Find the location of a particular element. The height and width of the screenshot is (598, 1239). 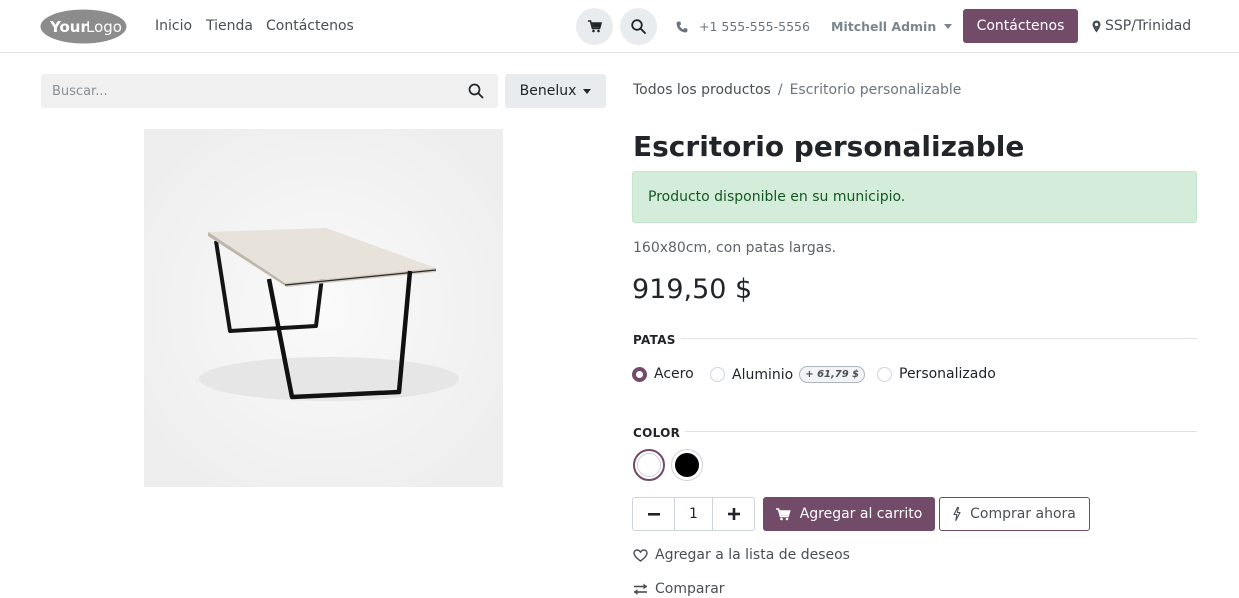

radio-label: Acero is located at coordinates (674, 374).